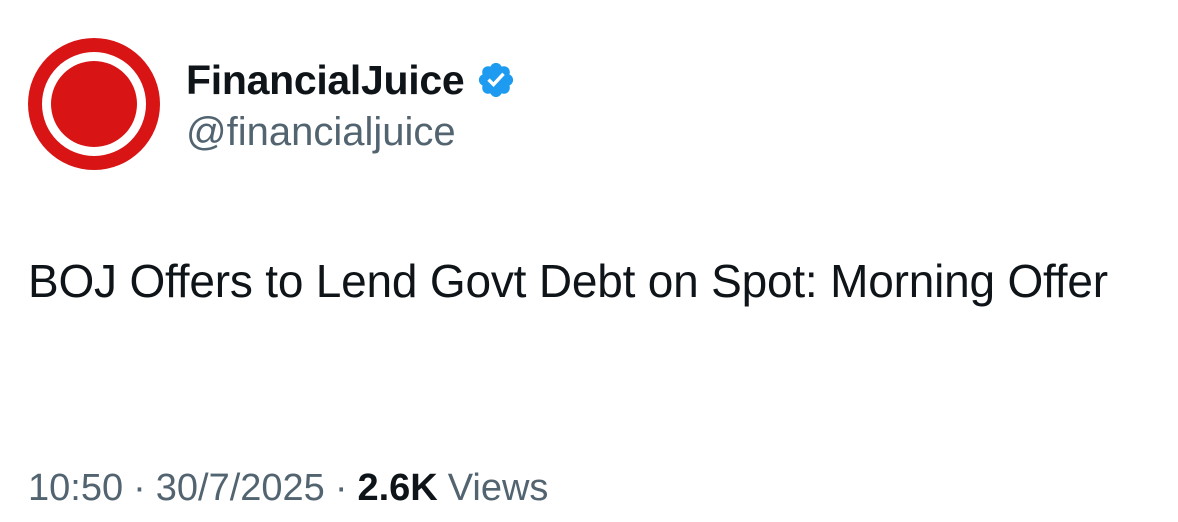 Image resolution: width=1178 pixels, height=522 pixels. I want to click on timestamp-link: 10:50 · 30/7/2025, so click(176, 488).